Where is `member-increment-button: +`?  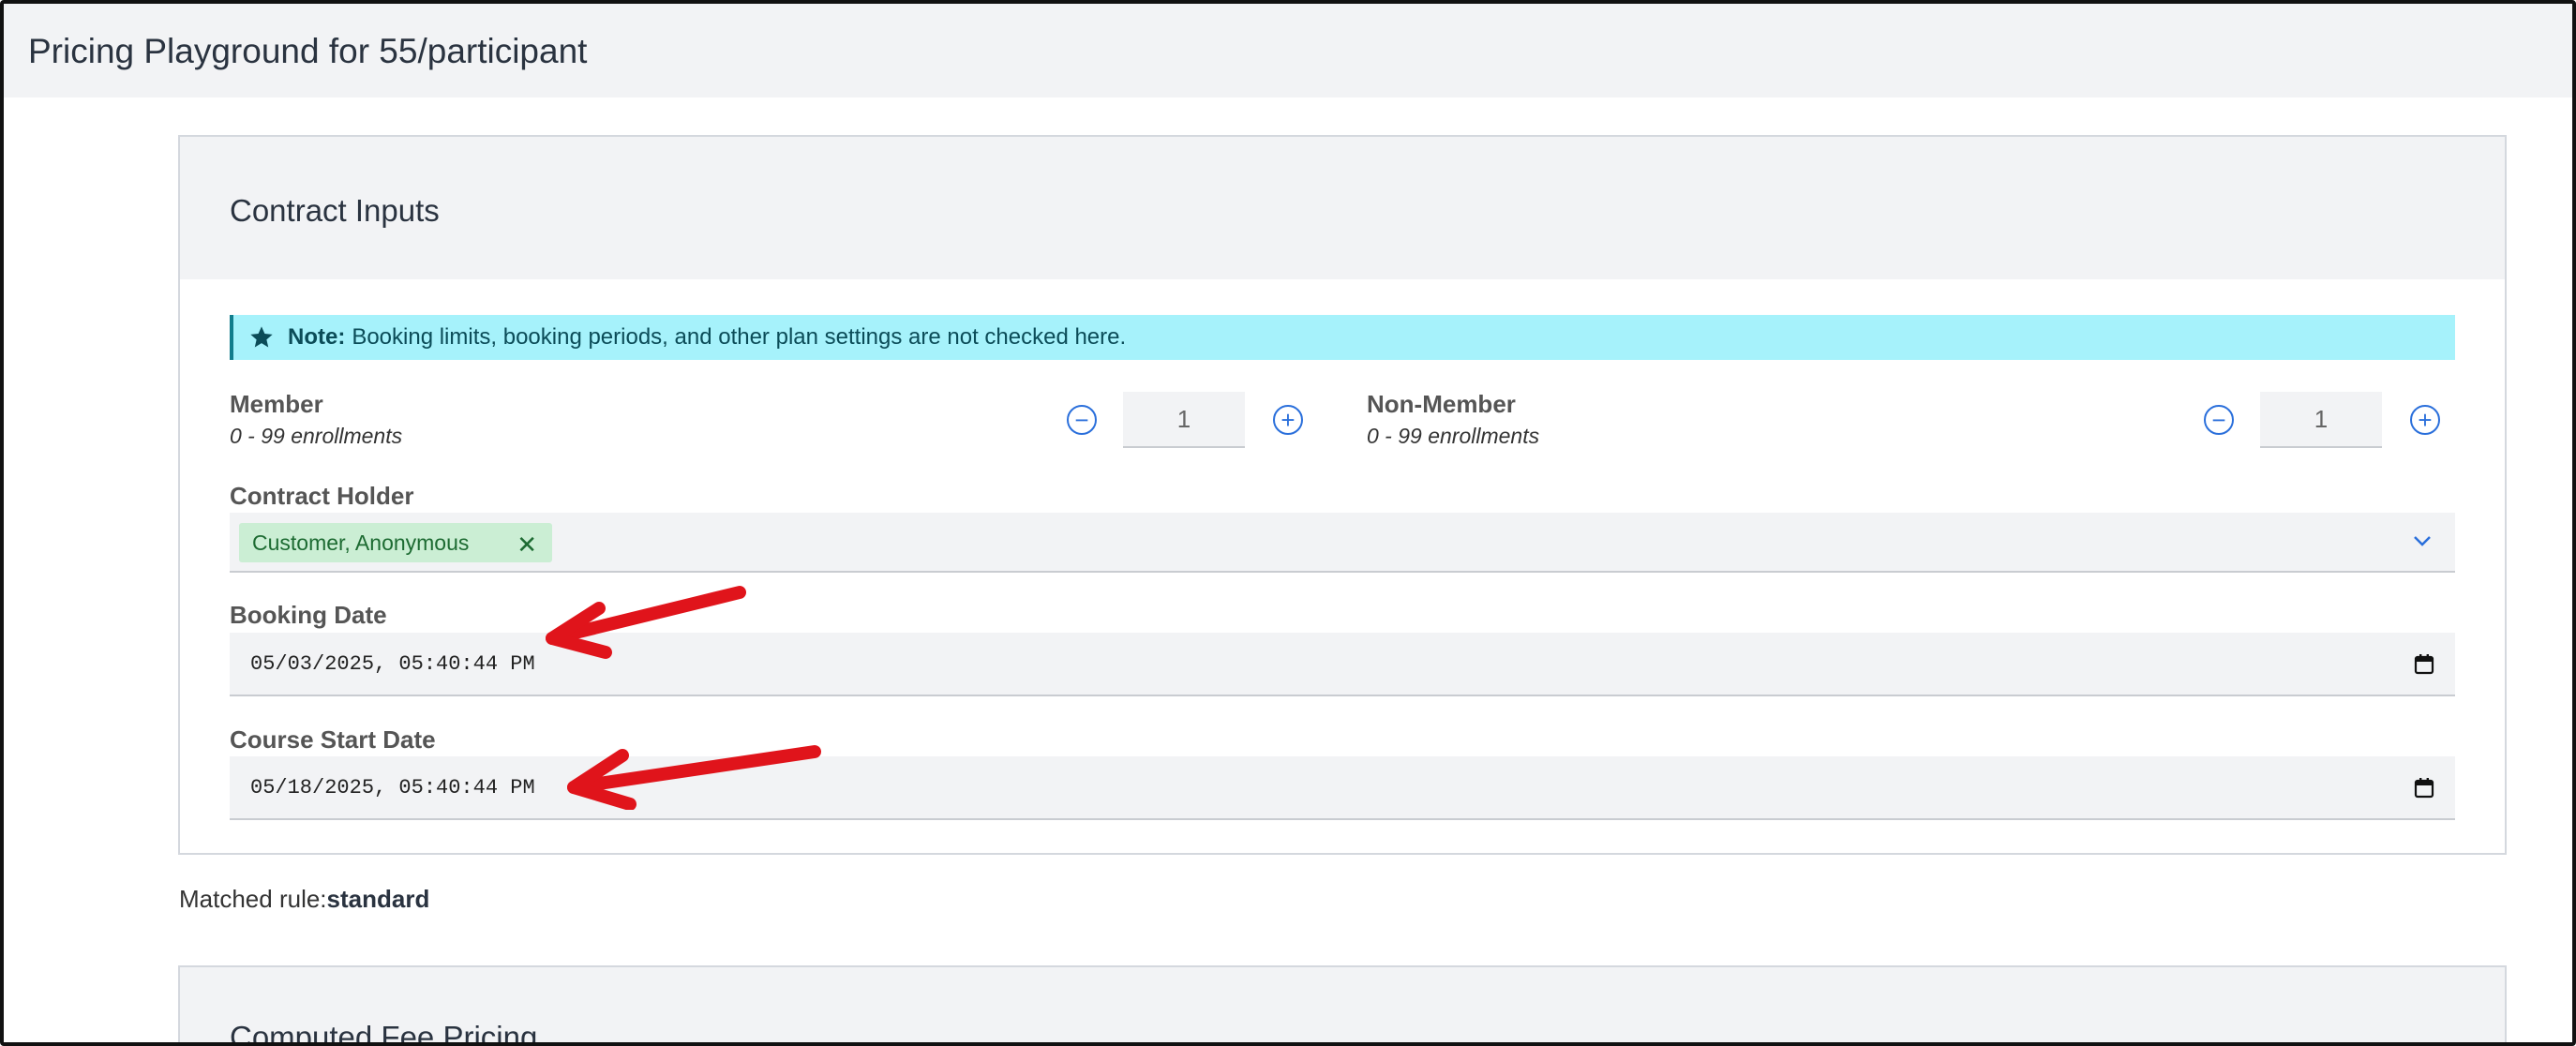 member-increment-button: + is located at coordinates (1288, 420).